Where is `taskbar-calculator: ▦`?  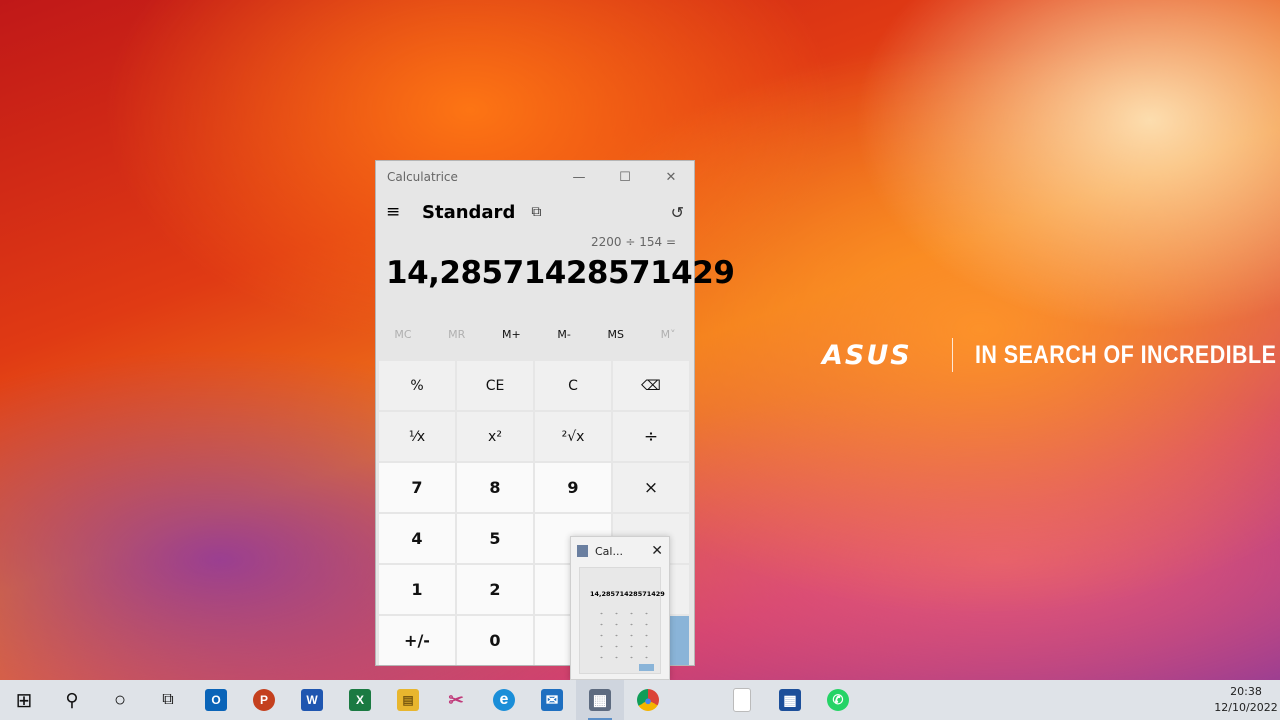 taskbar-calculator: ▦ is located at coordinates (600, 700).